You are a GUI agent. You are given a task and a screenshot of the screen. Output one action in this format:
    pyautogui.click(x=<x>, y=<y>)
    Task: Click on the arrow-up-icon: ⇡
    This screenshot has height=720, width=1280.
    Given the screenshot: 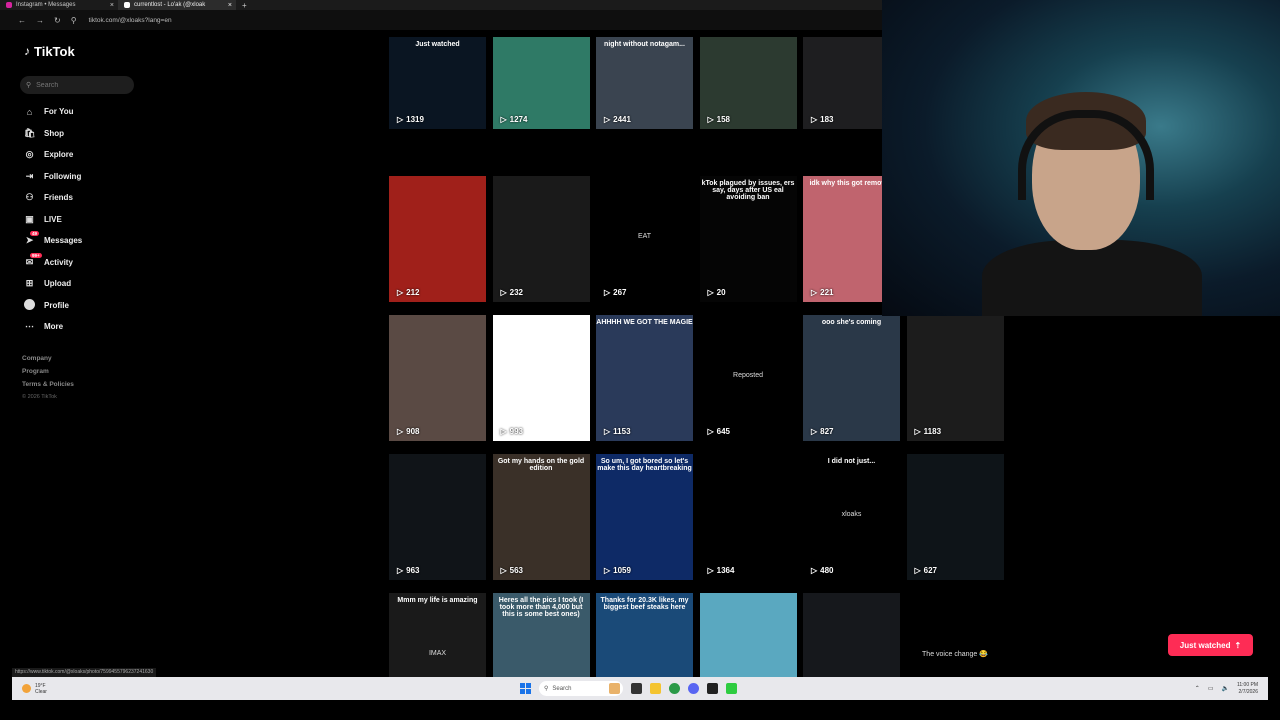 What is the action you would take?
    pyautogui.click(x=1238, y=645)
    